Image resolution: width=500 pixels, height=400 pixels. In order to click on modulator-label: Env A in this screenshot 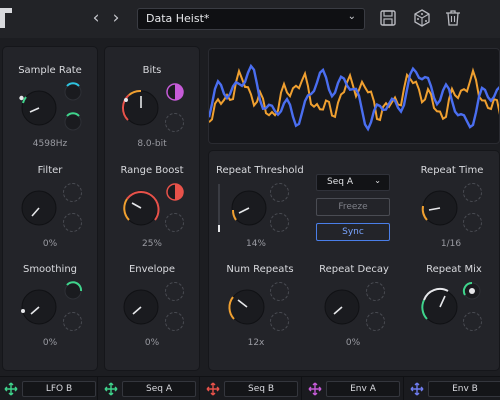, I will do `click(363, 389)`.